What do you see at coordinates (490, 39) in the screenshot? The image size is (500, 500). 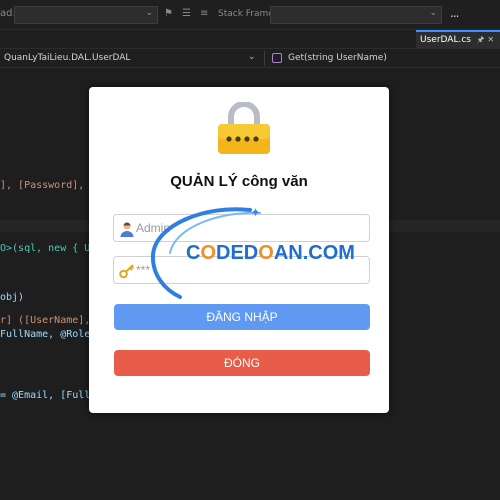 I see `close-icon: ✕` at bounding box center [490, 39].